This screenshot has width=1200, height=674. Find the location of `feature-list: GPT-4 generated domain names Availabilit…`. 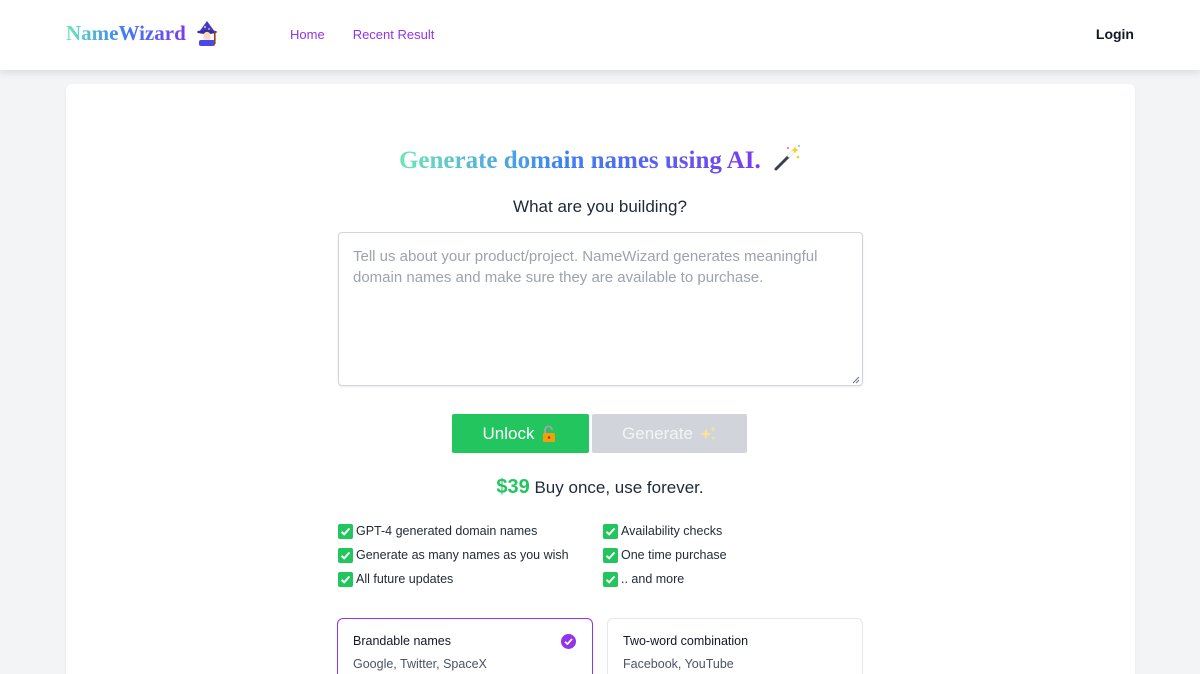

feature-list: GPT-4 generated domain names Availabilit… is located at coordinates (603, 555).